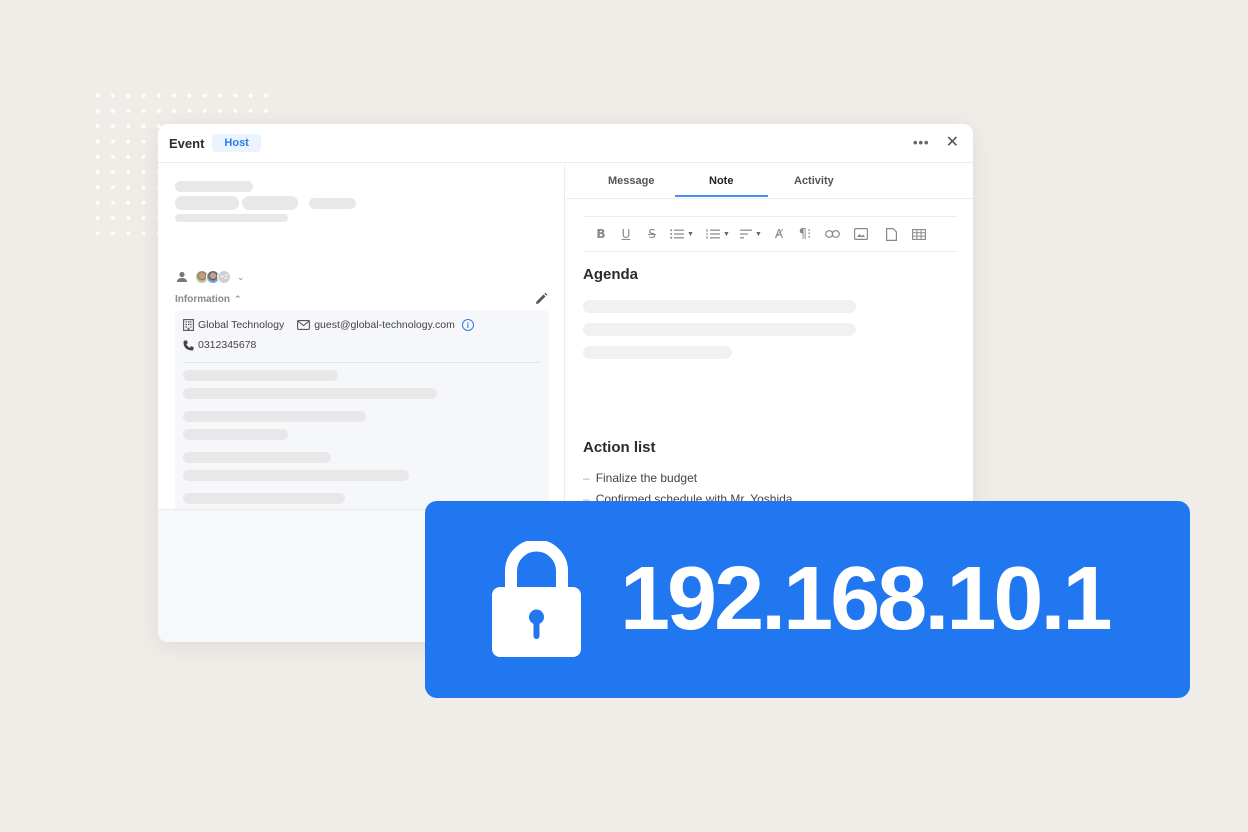 The width and height of the screenshot is (1248, 832). What do you see at coordinates (866, 599) in the screenshot?
I see `ip-address-text: 192.168.10.1` at bounding box center [866, 599].